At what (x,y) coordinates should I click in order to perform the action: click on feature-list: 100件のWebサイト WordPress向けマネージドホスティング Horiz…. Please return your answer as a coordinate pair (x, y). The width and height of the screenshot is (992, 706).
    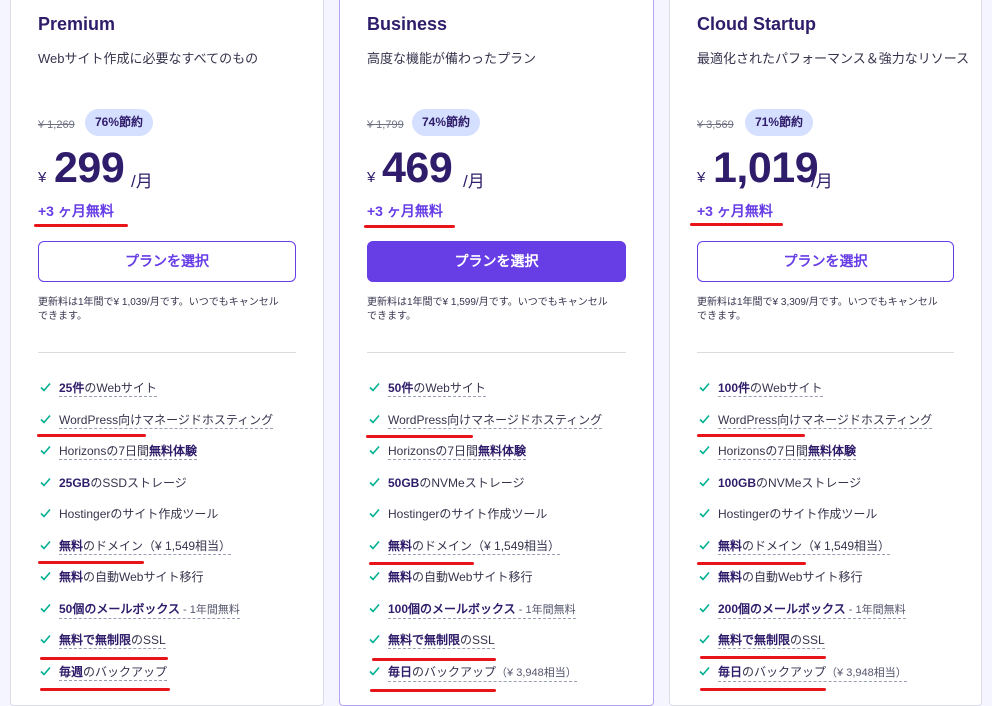
    Looking at the image, I should click on (825, 533).